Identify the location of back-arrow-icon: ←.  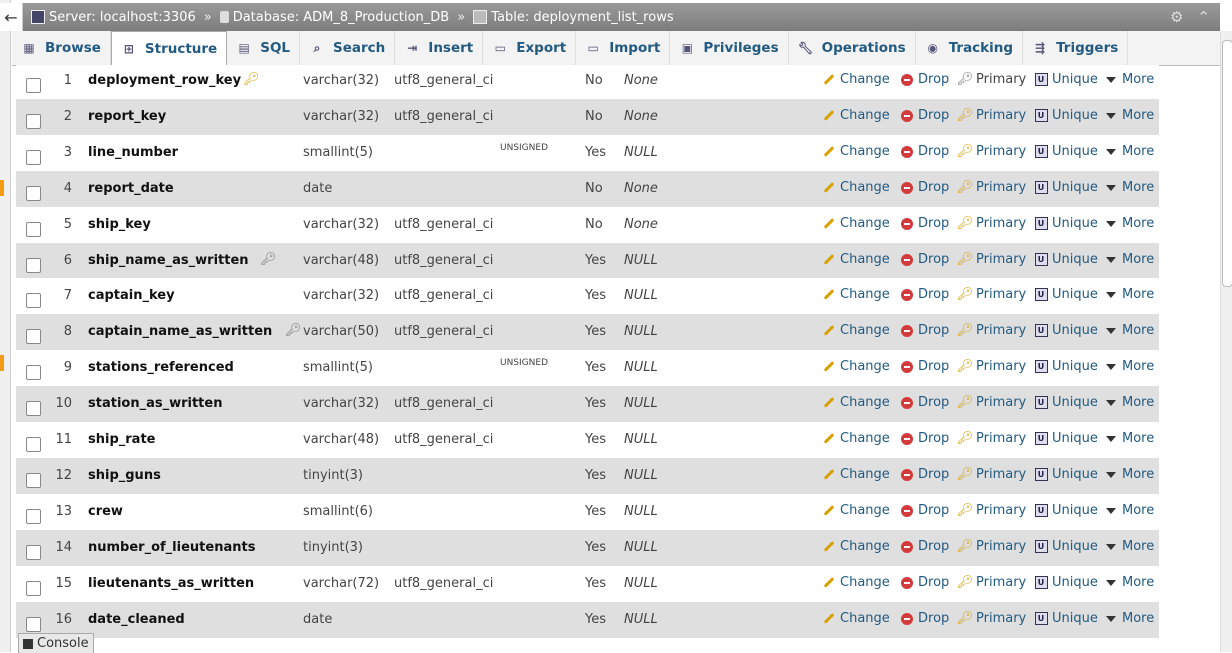
(11, 17).